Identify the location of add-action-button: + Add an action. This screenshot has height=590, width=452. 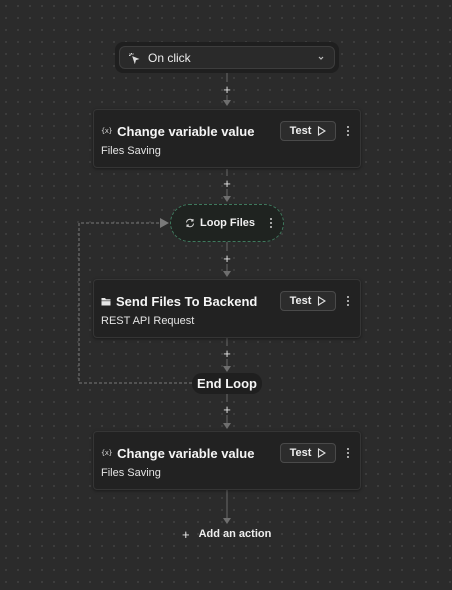
(226, 534).